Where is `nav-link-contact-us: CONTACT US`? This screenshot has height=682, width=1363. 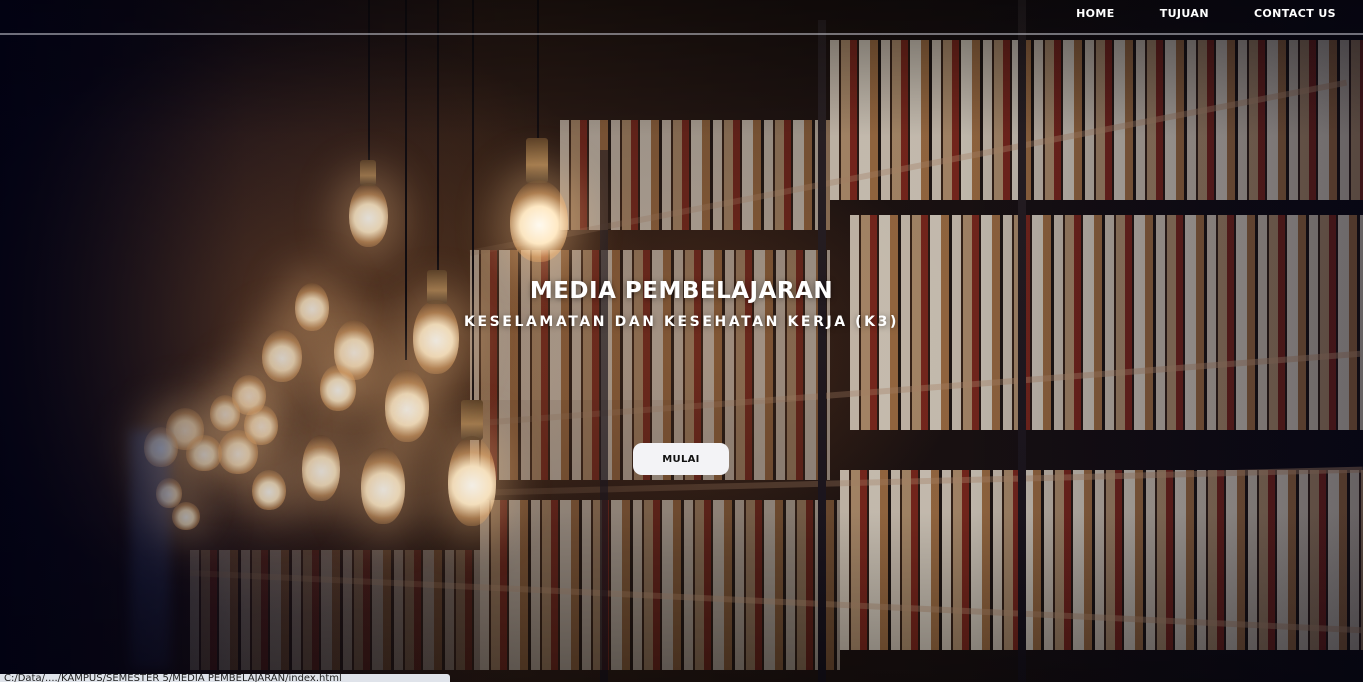
nav-link-contact-us: CONTACT US is located at coordinates (1295, 13).